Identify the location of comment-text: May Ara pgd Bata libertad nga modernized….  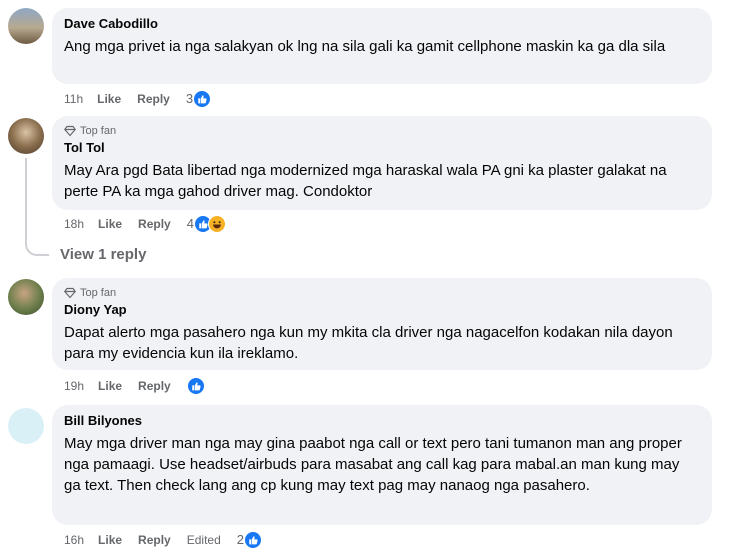
(365, 181).